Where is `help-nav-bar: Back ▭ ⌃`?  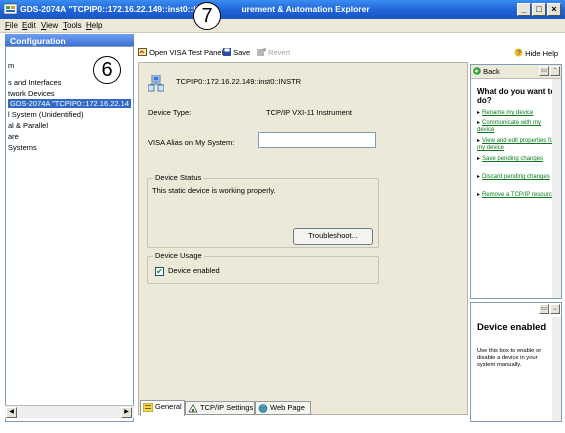 help-nav-bar: Back ▭ ⌃ is located at coordinates (516, 72).